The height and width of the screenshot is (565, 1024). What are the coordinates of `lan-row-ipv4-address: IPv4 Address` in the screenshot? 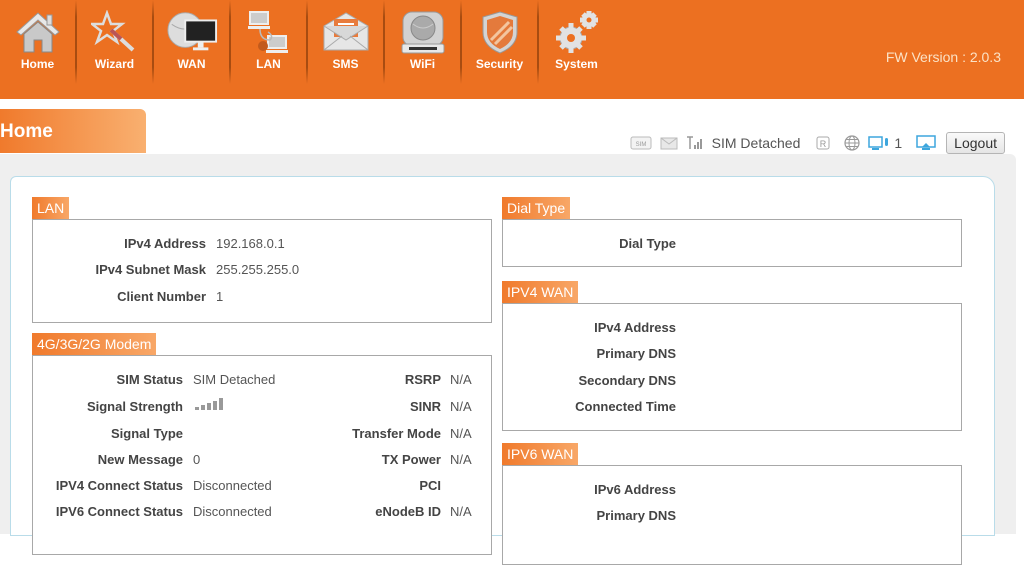 It's located at (165, 243).